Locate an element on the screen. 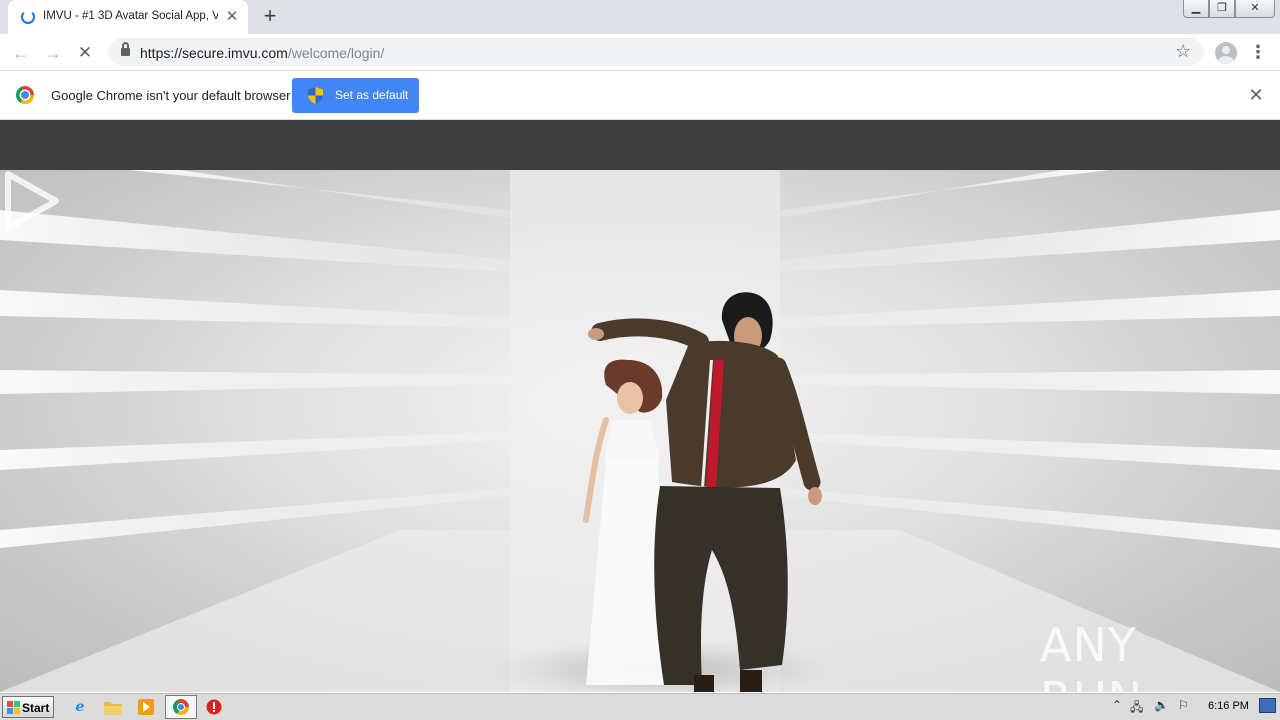 The image size is (1280, 720). system-tray: ⌃ 🖧 🔈 ⚐ is located at coordinates (1192, 707).